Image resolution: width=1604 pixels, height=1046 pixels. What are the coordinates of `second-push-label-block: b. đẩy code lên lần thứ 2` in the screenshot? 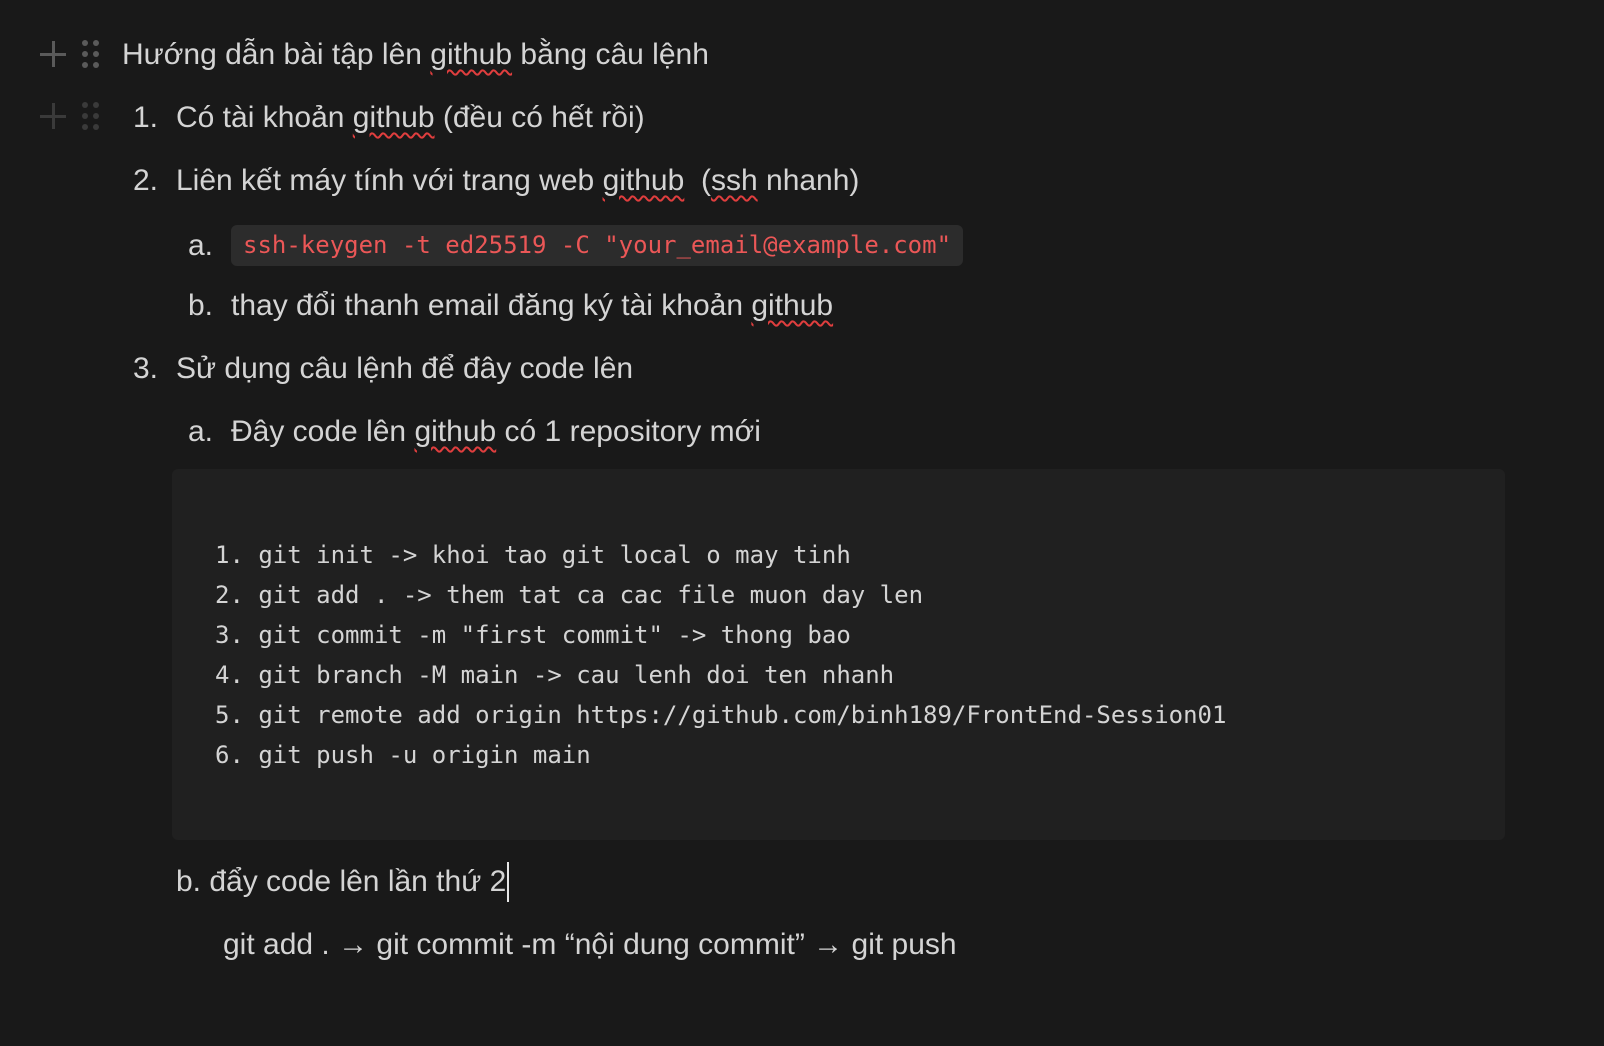 It's located at (343, 882).